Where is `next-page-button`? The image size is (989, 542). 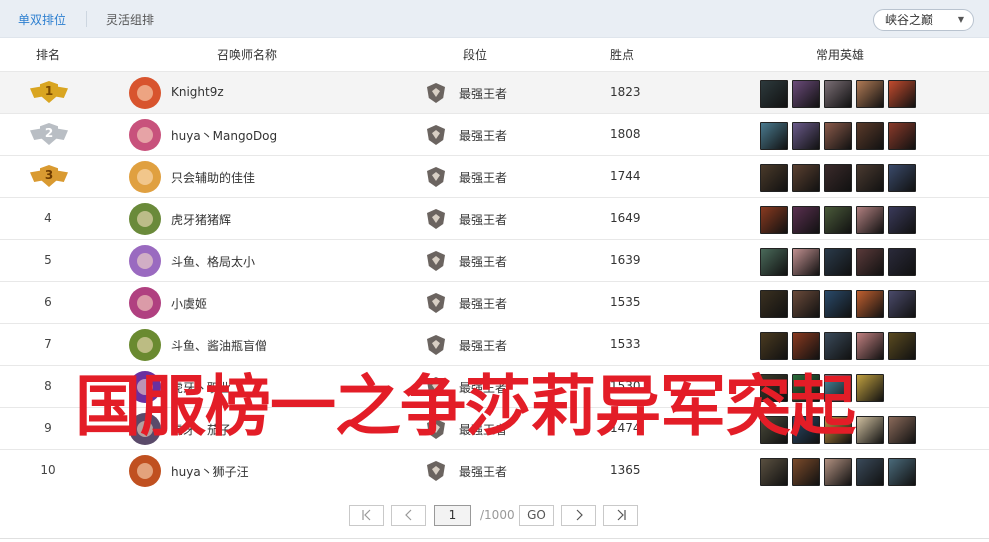
next-page-button is located at coordinates (578, 515).